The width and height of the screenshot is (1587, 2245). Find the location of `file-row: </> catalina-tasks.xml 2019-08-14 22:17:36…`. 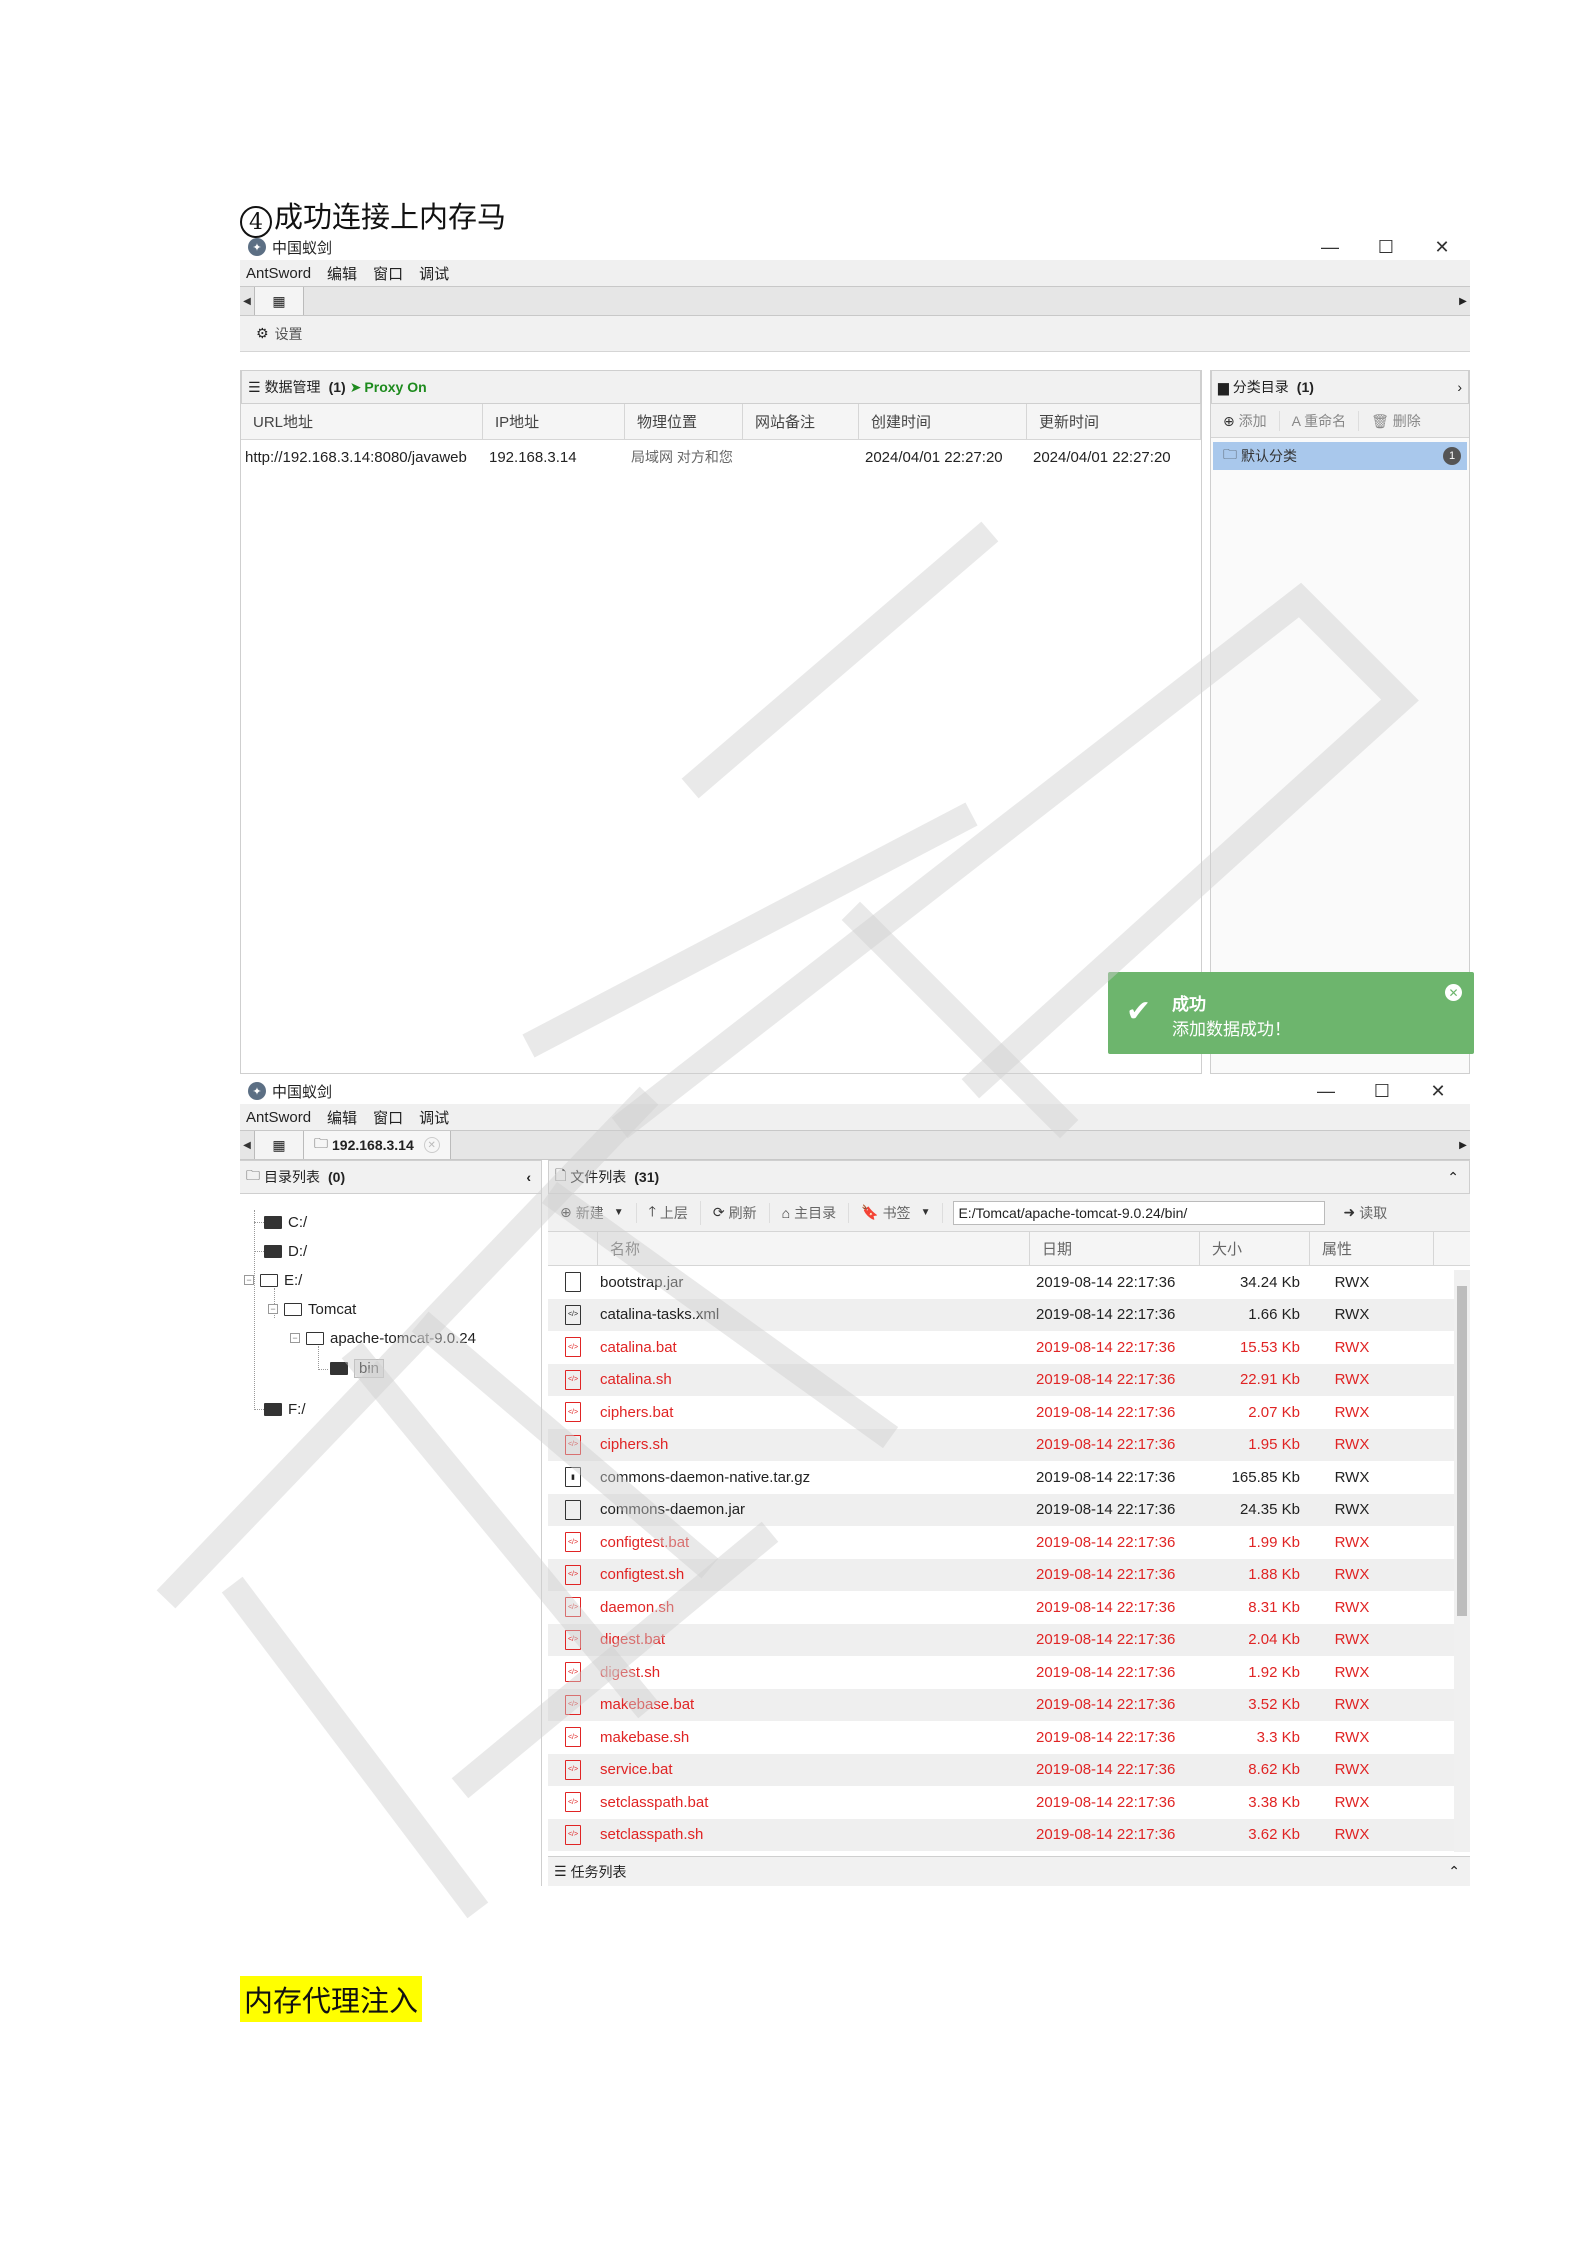

file-row: </> catalina-tasks.xml 2019-08-14 22:17:36… is located at coordinates (1009, 1314).